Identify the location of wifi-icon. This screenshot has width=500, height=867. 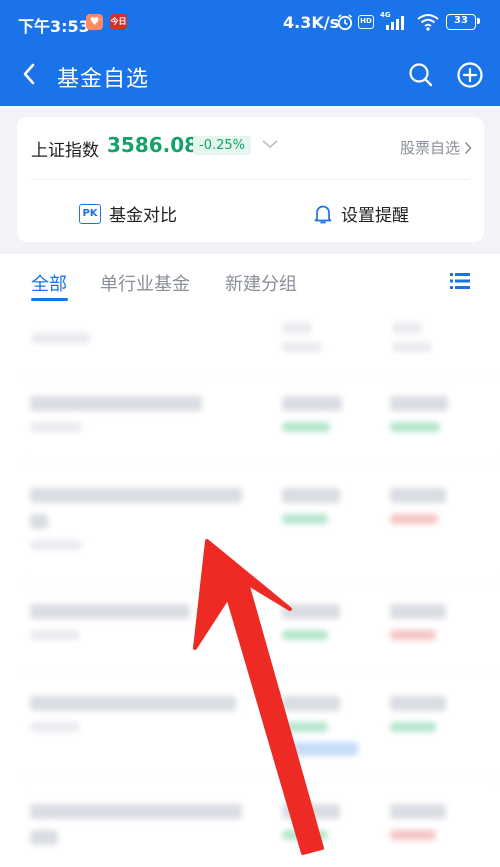
(428, 22).